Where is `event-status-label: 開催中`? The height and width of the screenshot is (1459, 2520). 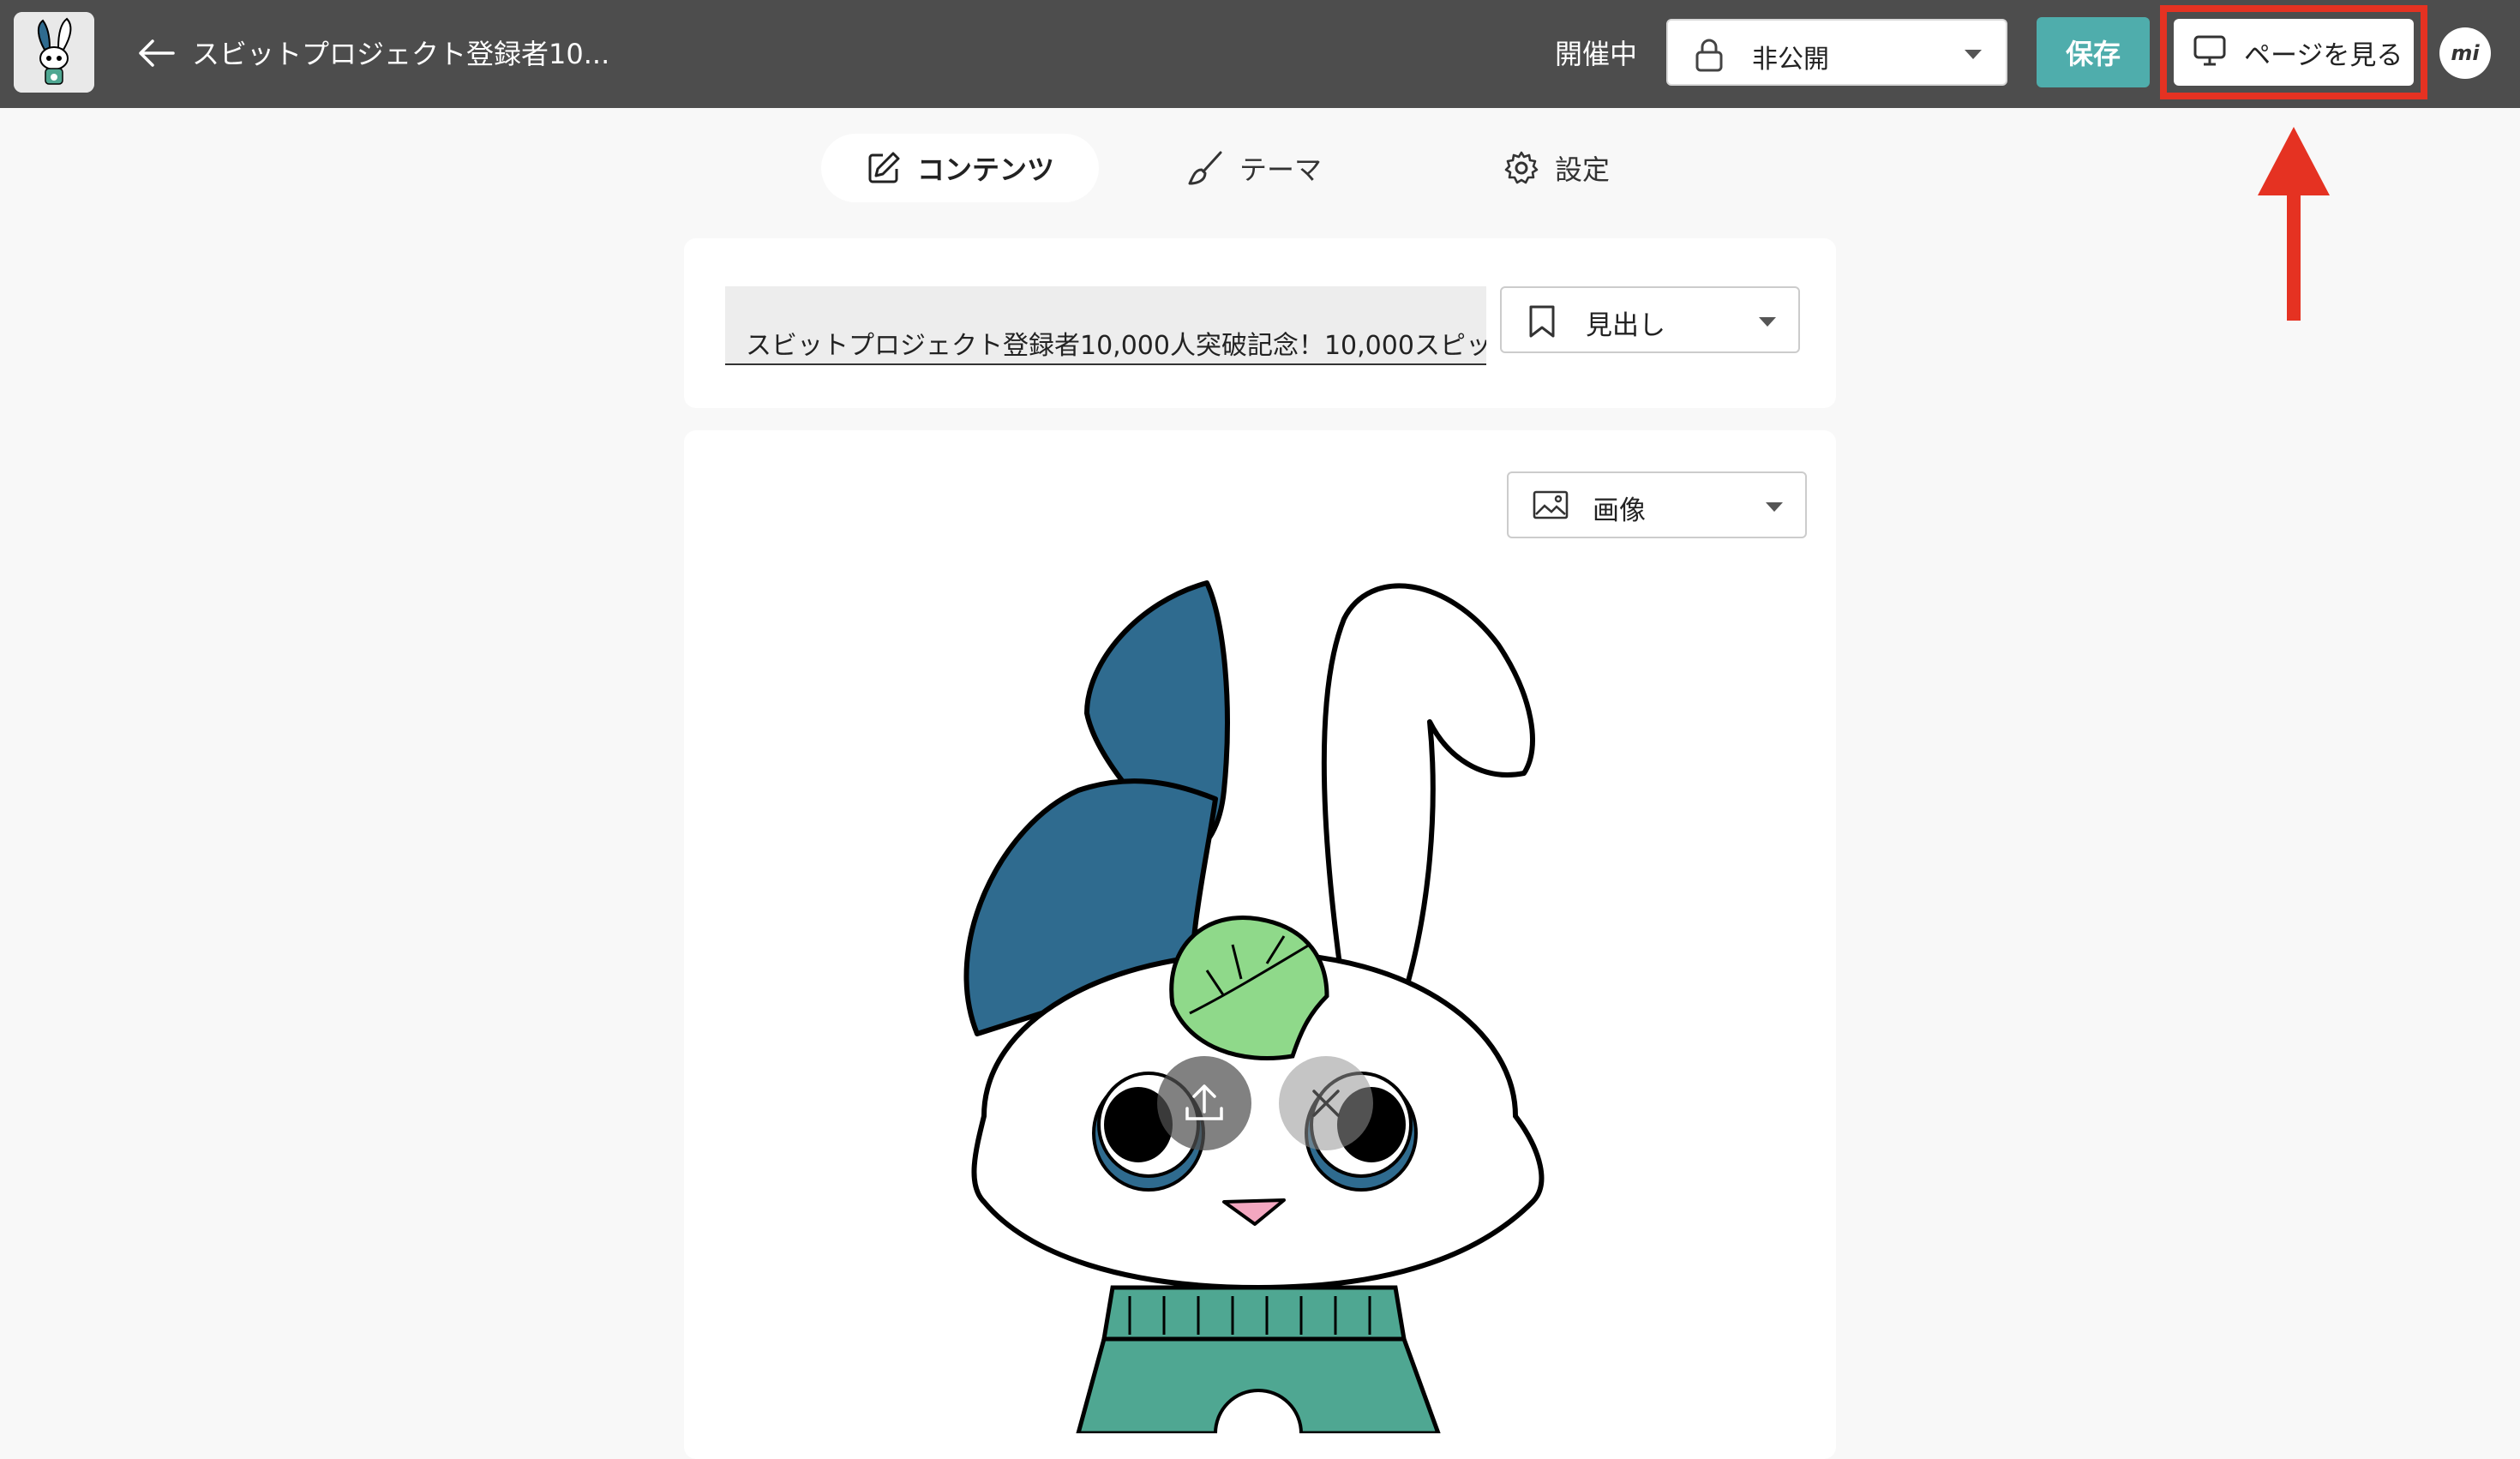
event-status-label: 開催中 is located at coordinates (1596, 54).